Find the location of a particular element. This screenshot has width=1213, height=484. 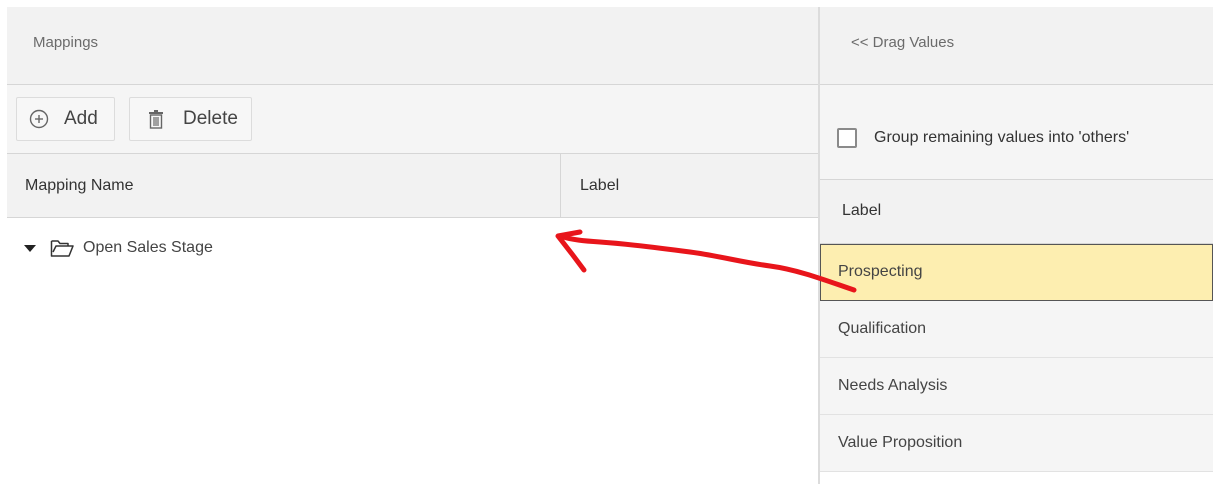

add-button-label: Add is located at coordinates (81, 118).